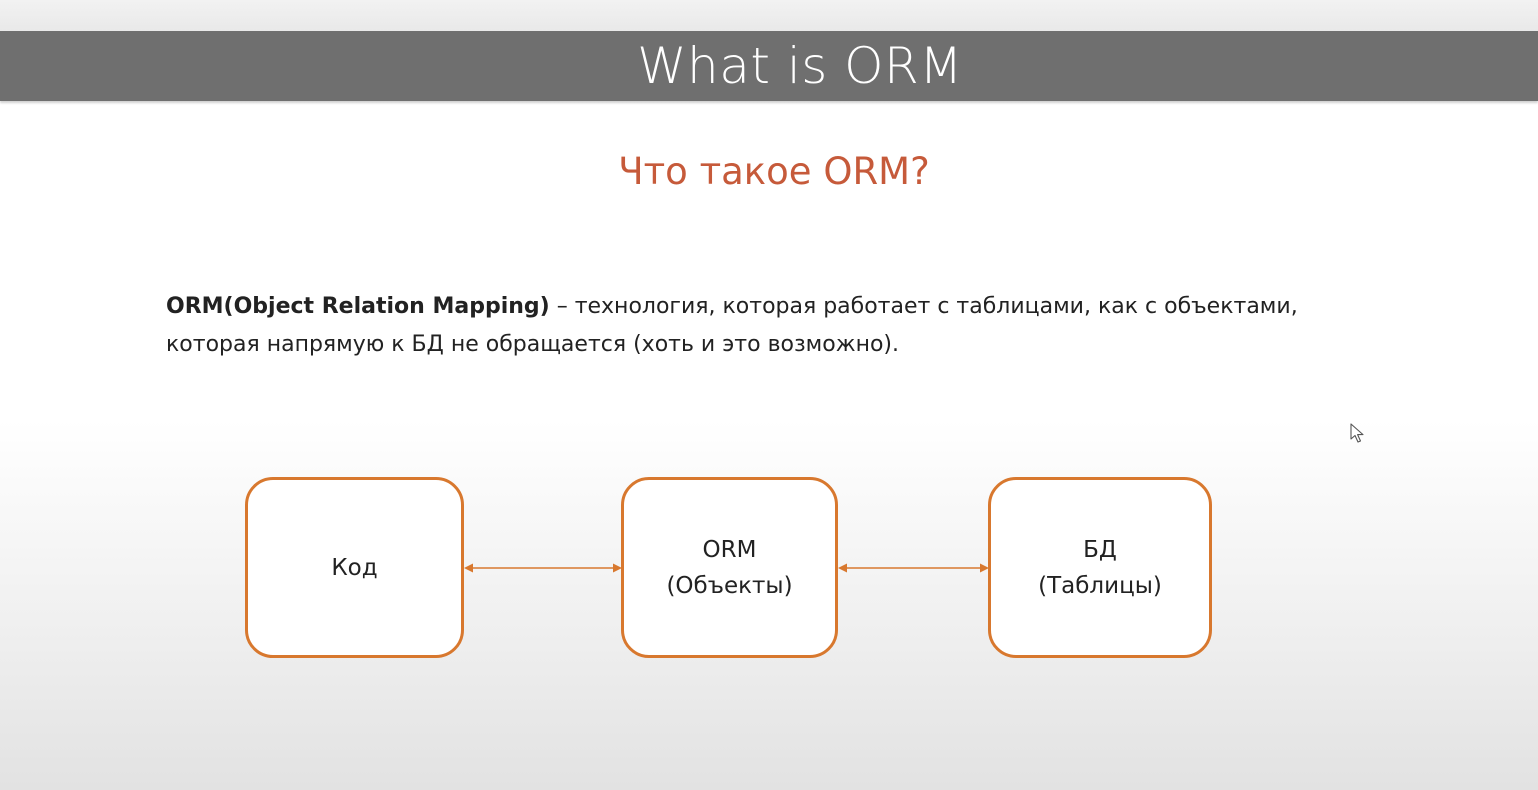  I want to click on orm-box-line2: (Объекты), so click(729, 585).